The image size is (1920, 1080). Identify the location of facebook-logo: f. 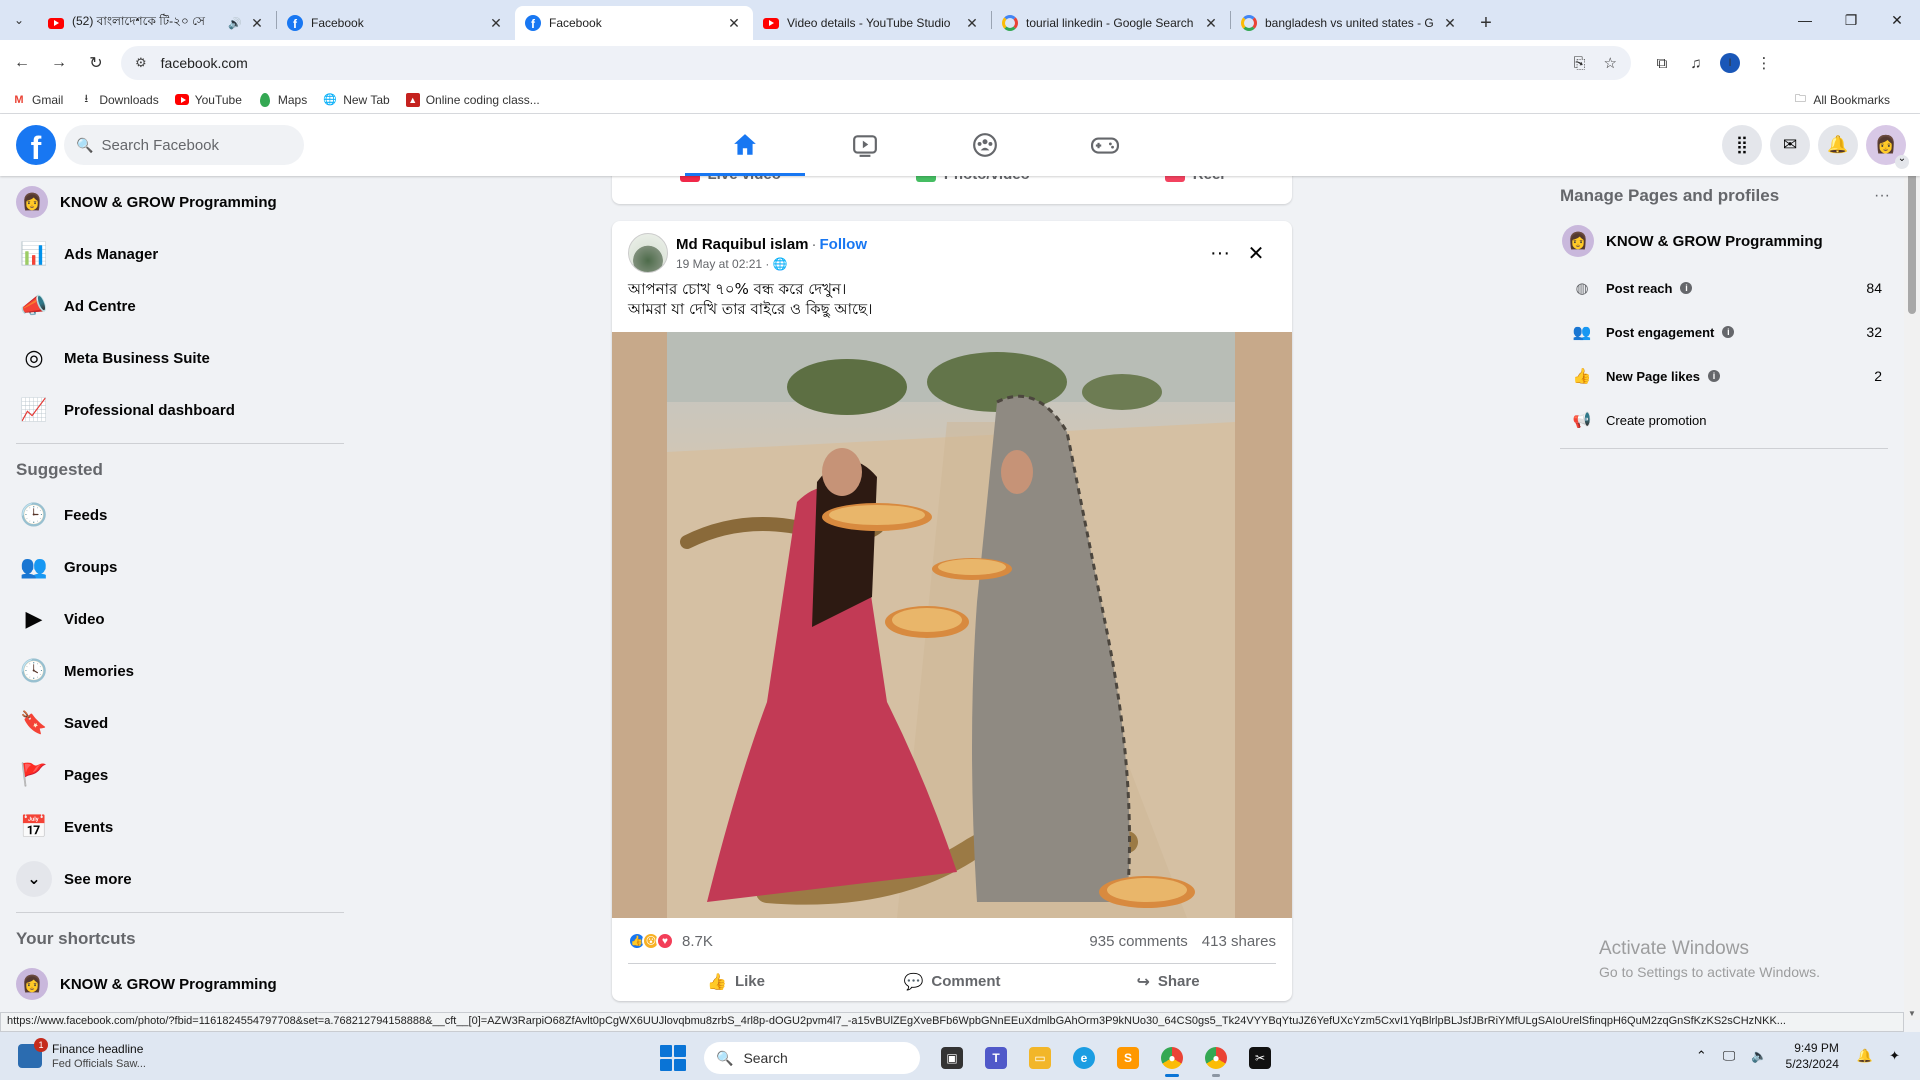
(36, 145).